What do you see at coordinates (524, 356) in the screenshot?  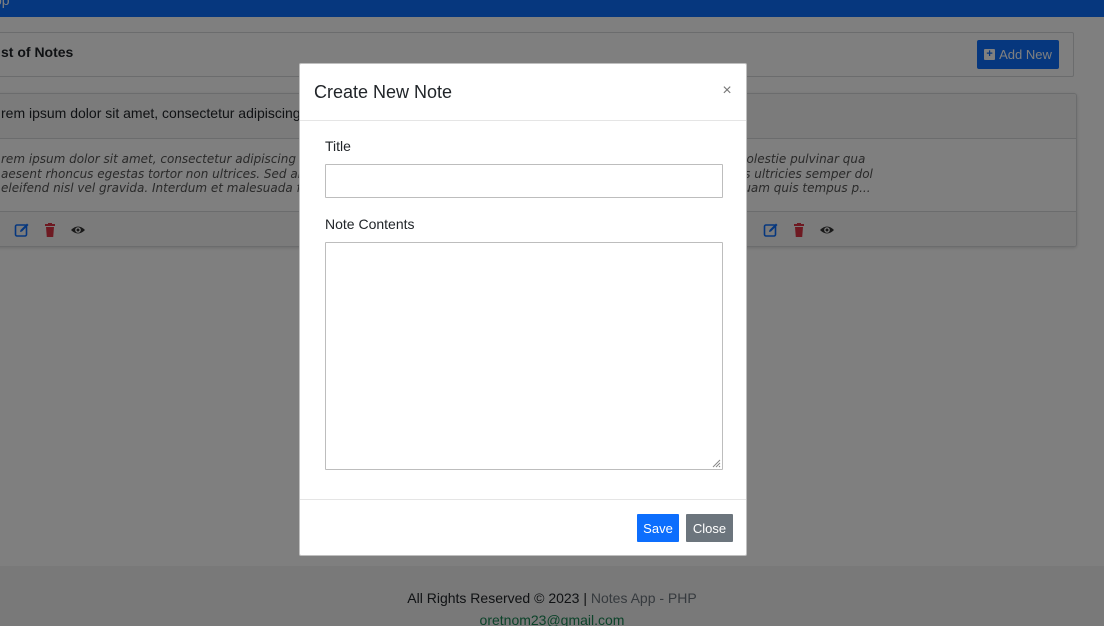 I see `note-contents-textarea` at bounding box center [524, 356].